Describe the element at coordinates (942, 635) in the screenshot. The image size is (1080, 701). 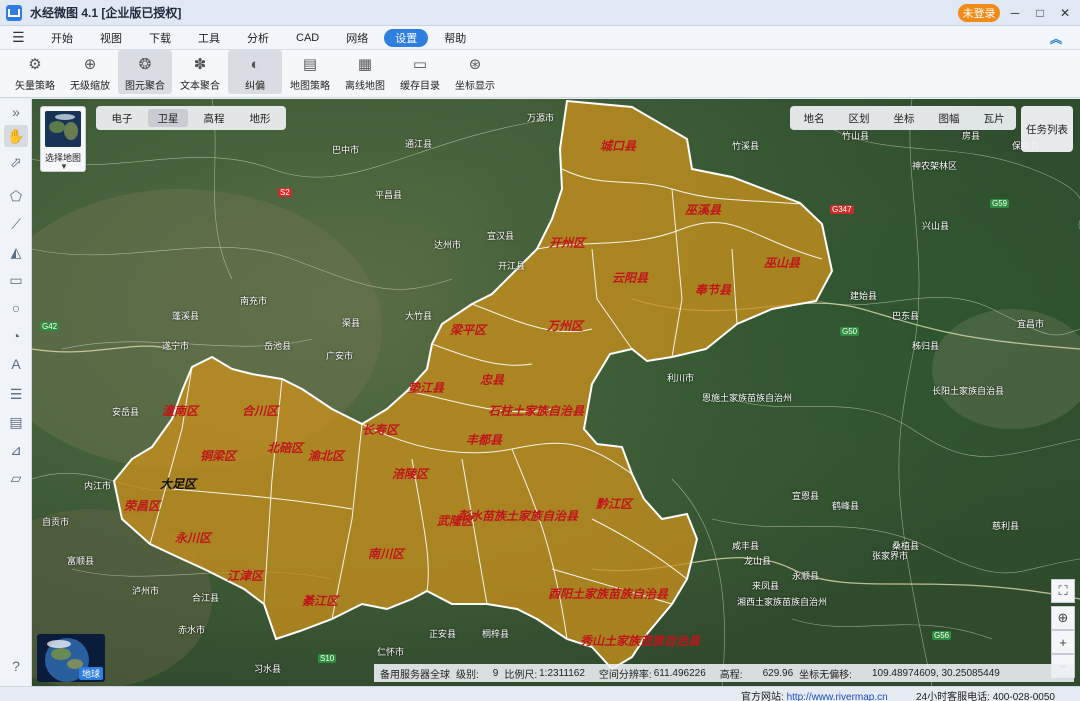
I see `road-shield: G56` at that location.